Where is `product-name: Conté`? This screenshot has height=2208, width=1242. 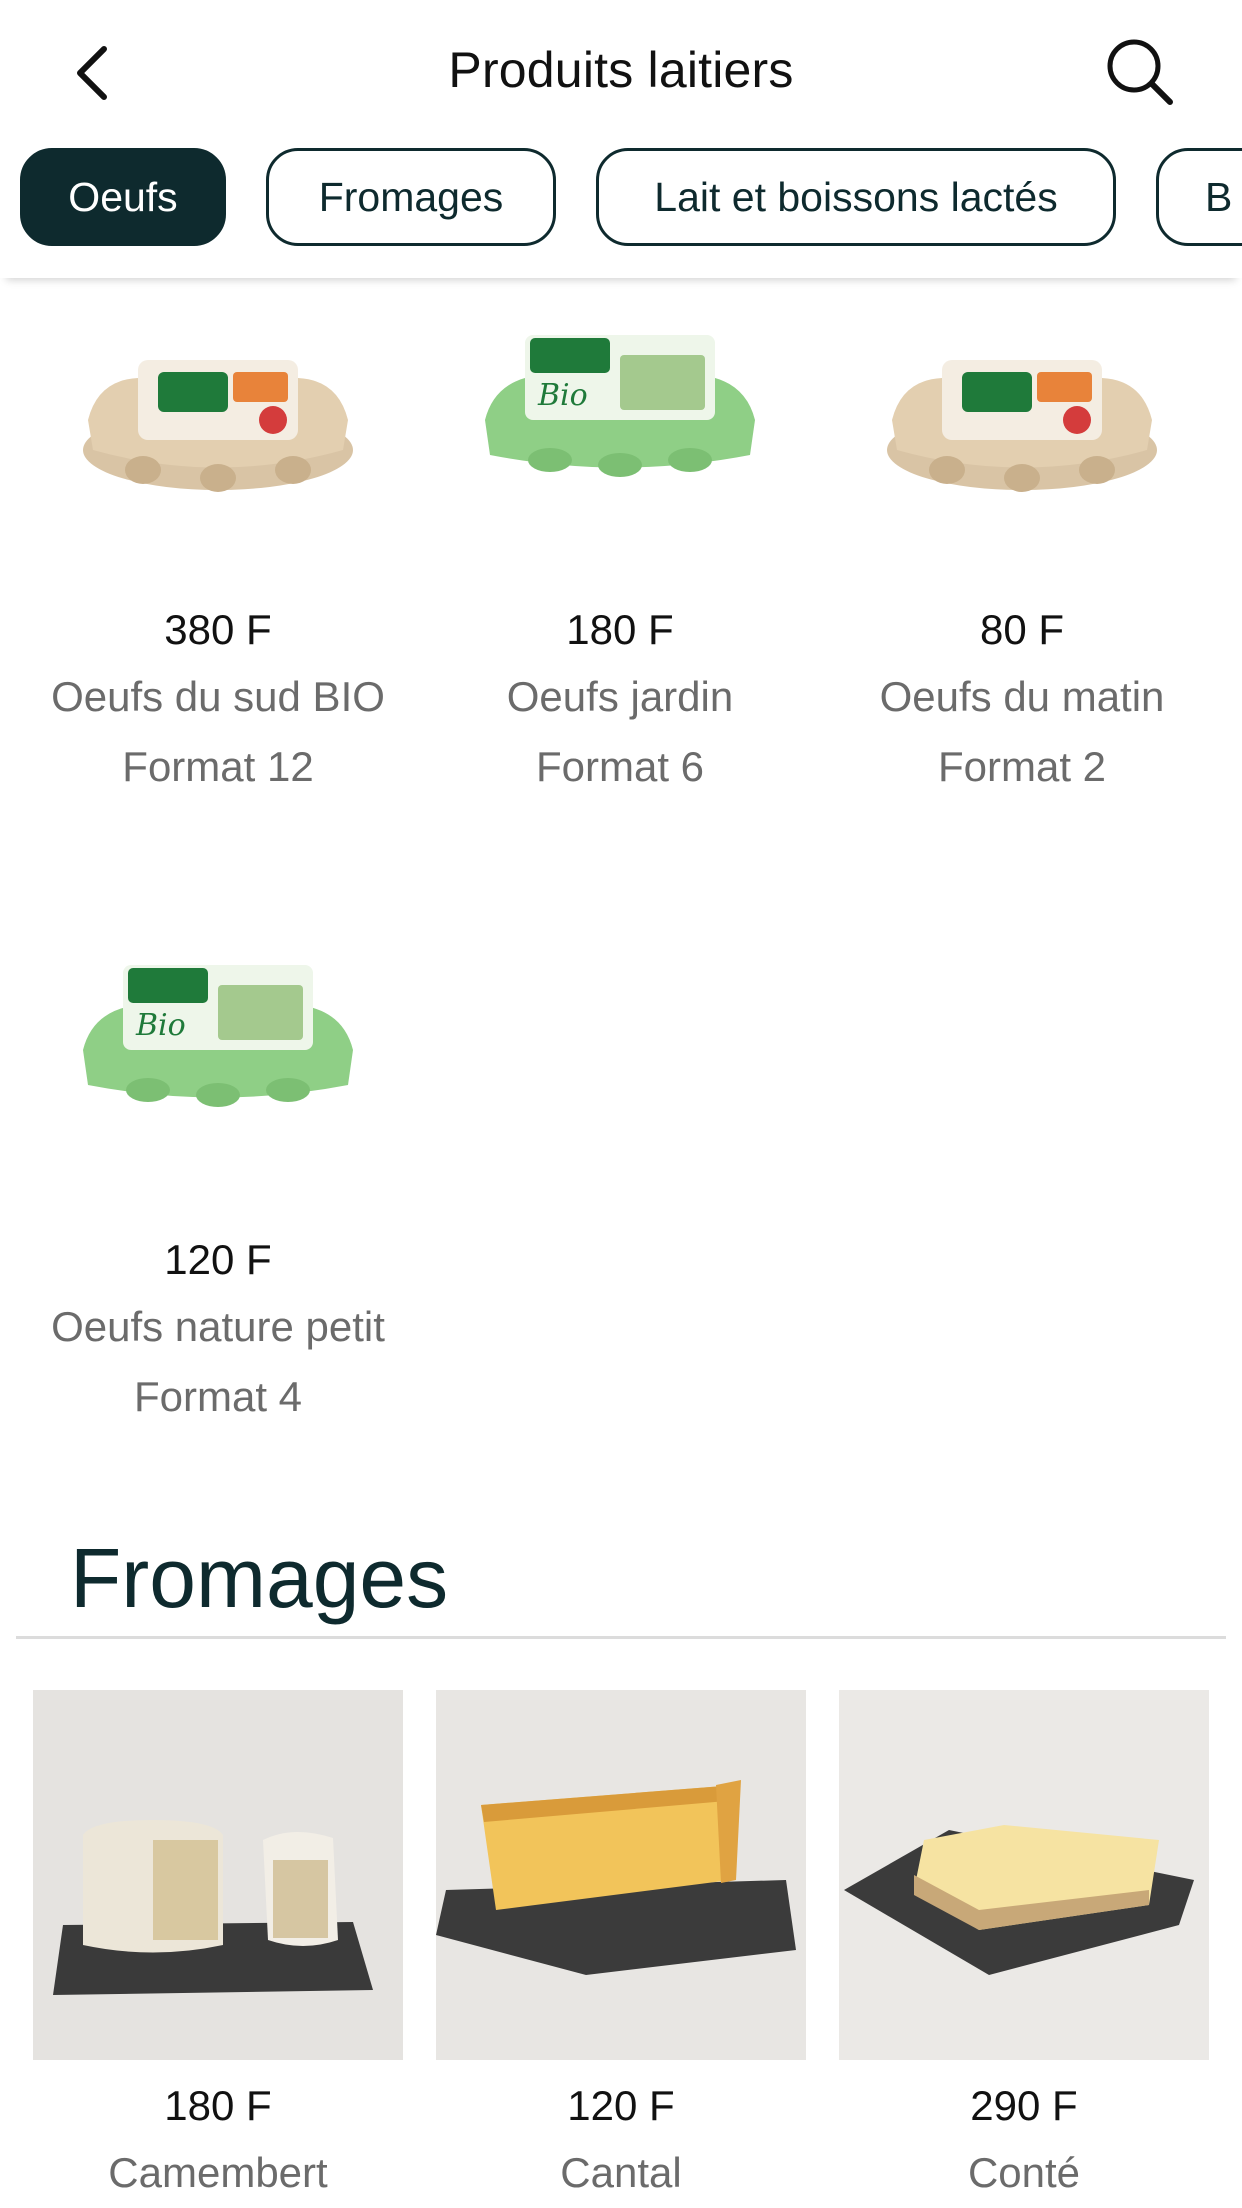 product-name: Conté is located at coordinates (1024, 2172).